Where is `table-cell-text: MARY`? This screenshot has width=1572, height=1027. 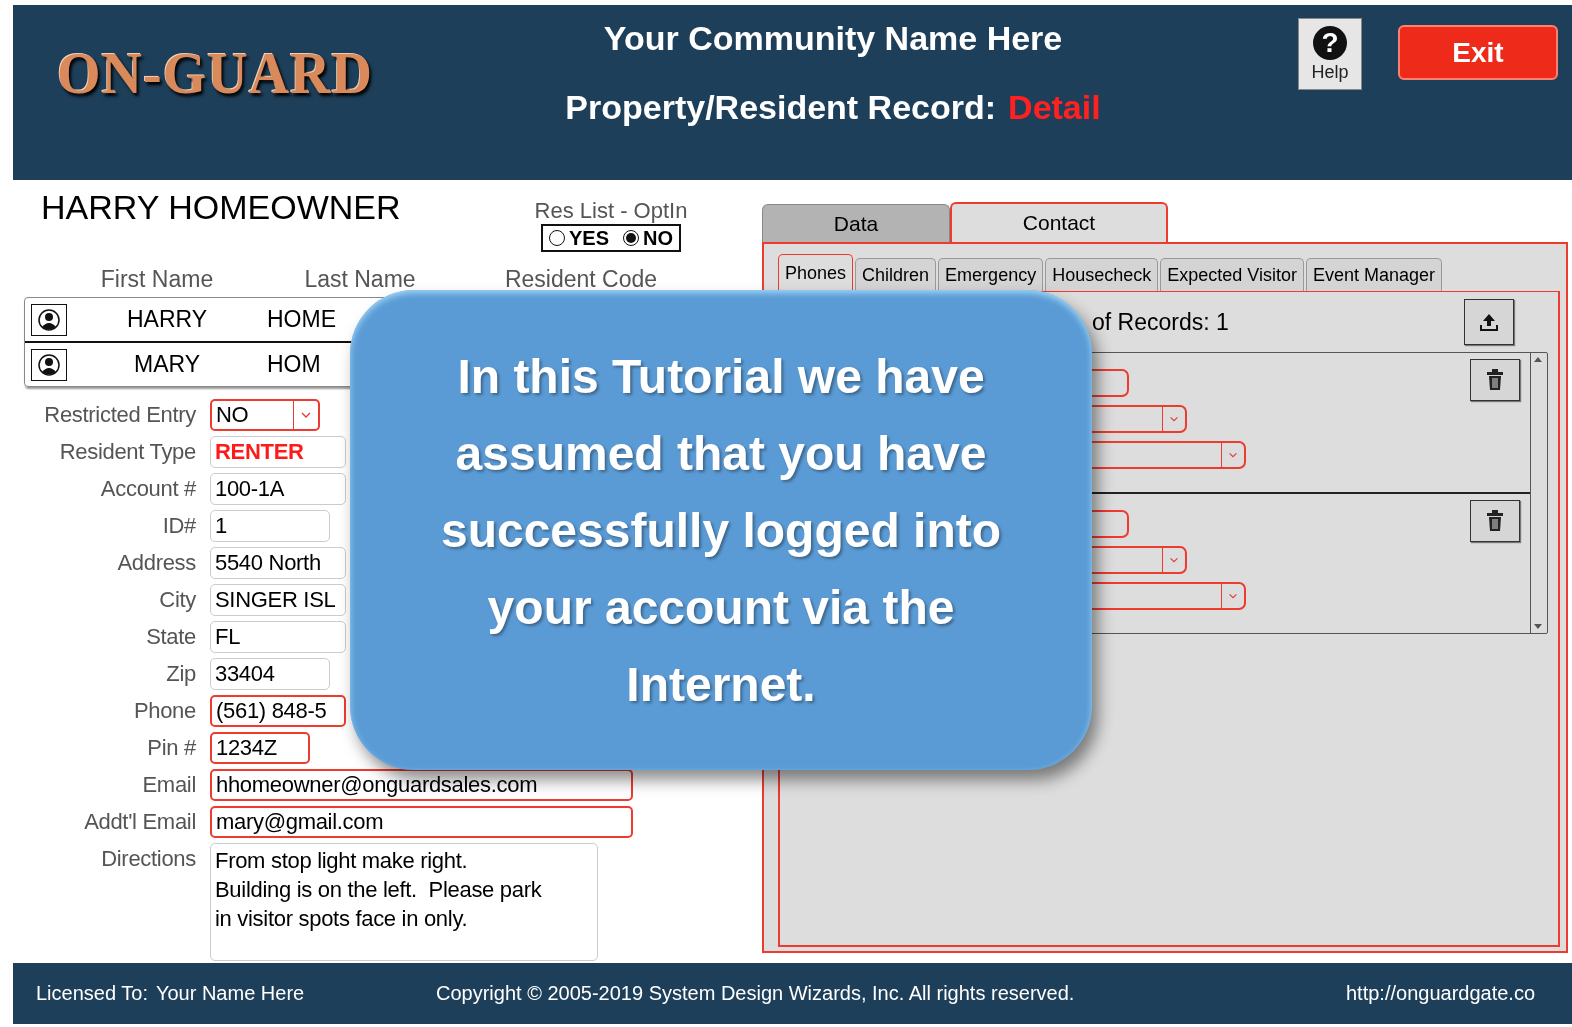
table-cell-text: MARY is located at coordinates (166, 364).